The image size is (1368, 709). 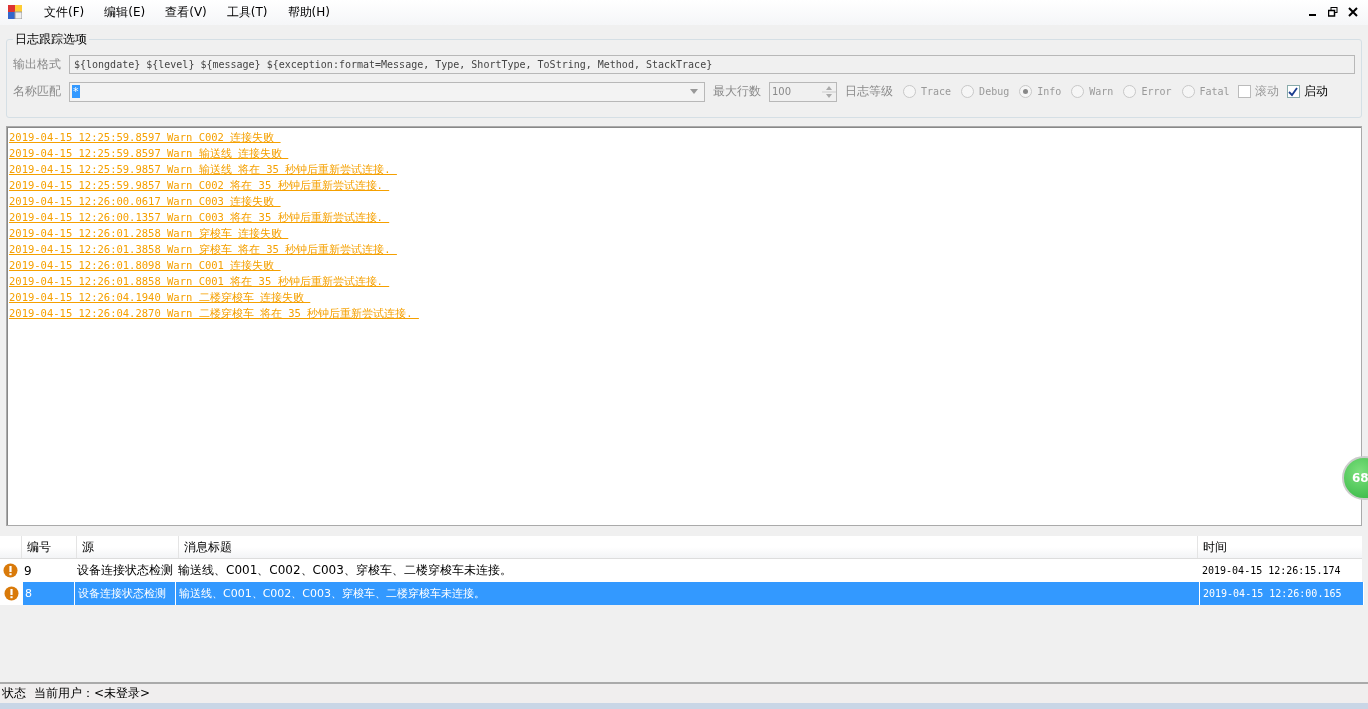 What do you see at coordinates (157, 297) in the screenshot?
I see `log-line: 2019-04-15 12:26:04.1940 Warn 二楼穿梭车 连接失败` at bounding box center [157, 297].